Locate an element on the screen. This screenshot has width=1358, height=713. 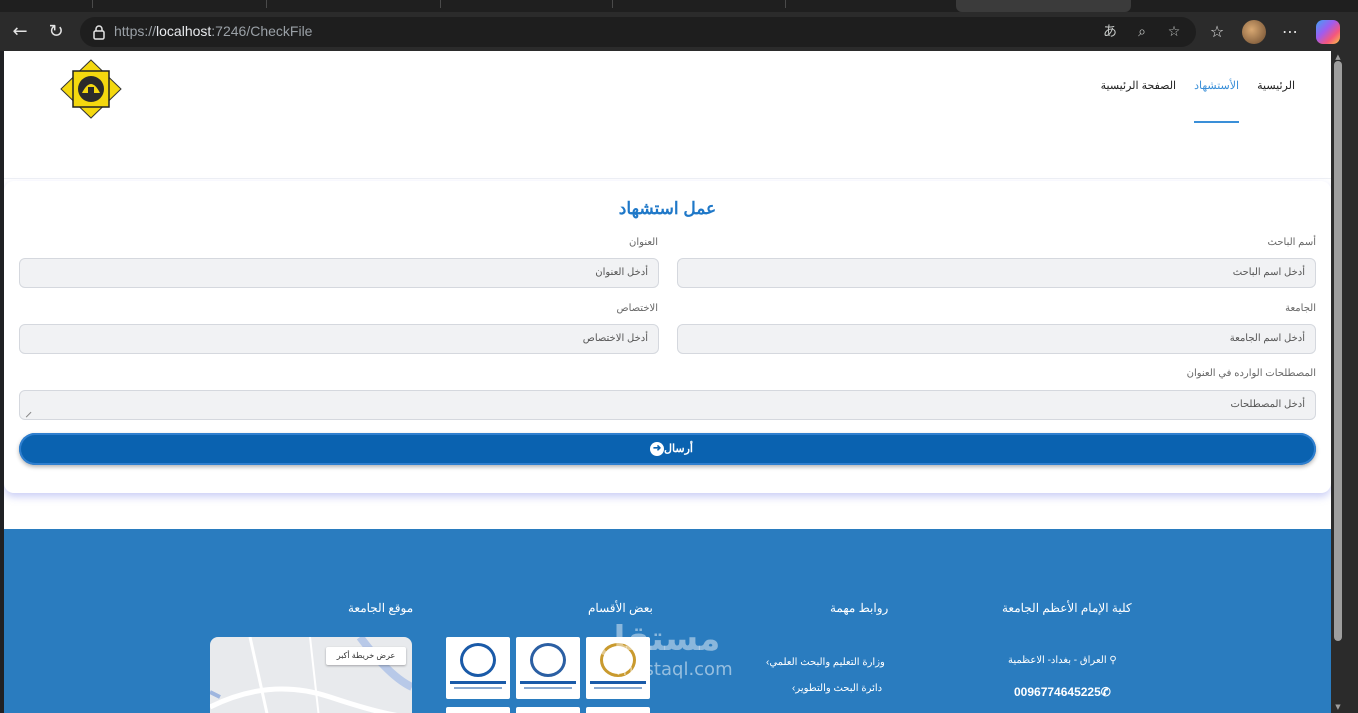
address-text: ⚲ العراق - بغداد- الاعظمية is located at coordinates (1062, 660).